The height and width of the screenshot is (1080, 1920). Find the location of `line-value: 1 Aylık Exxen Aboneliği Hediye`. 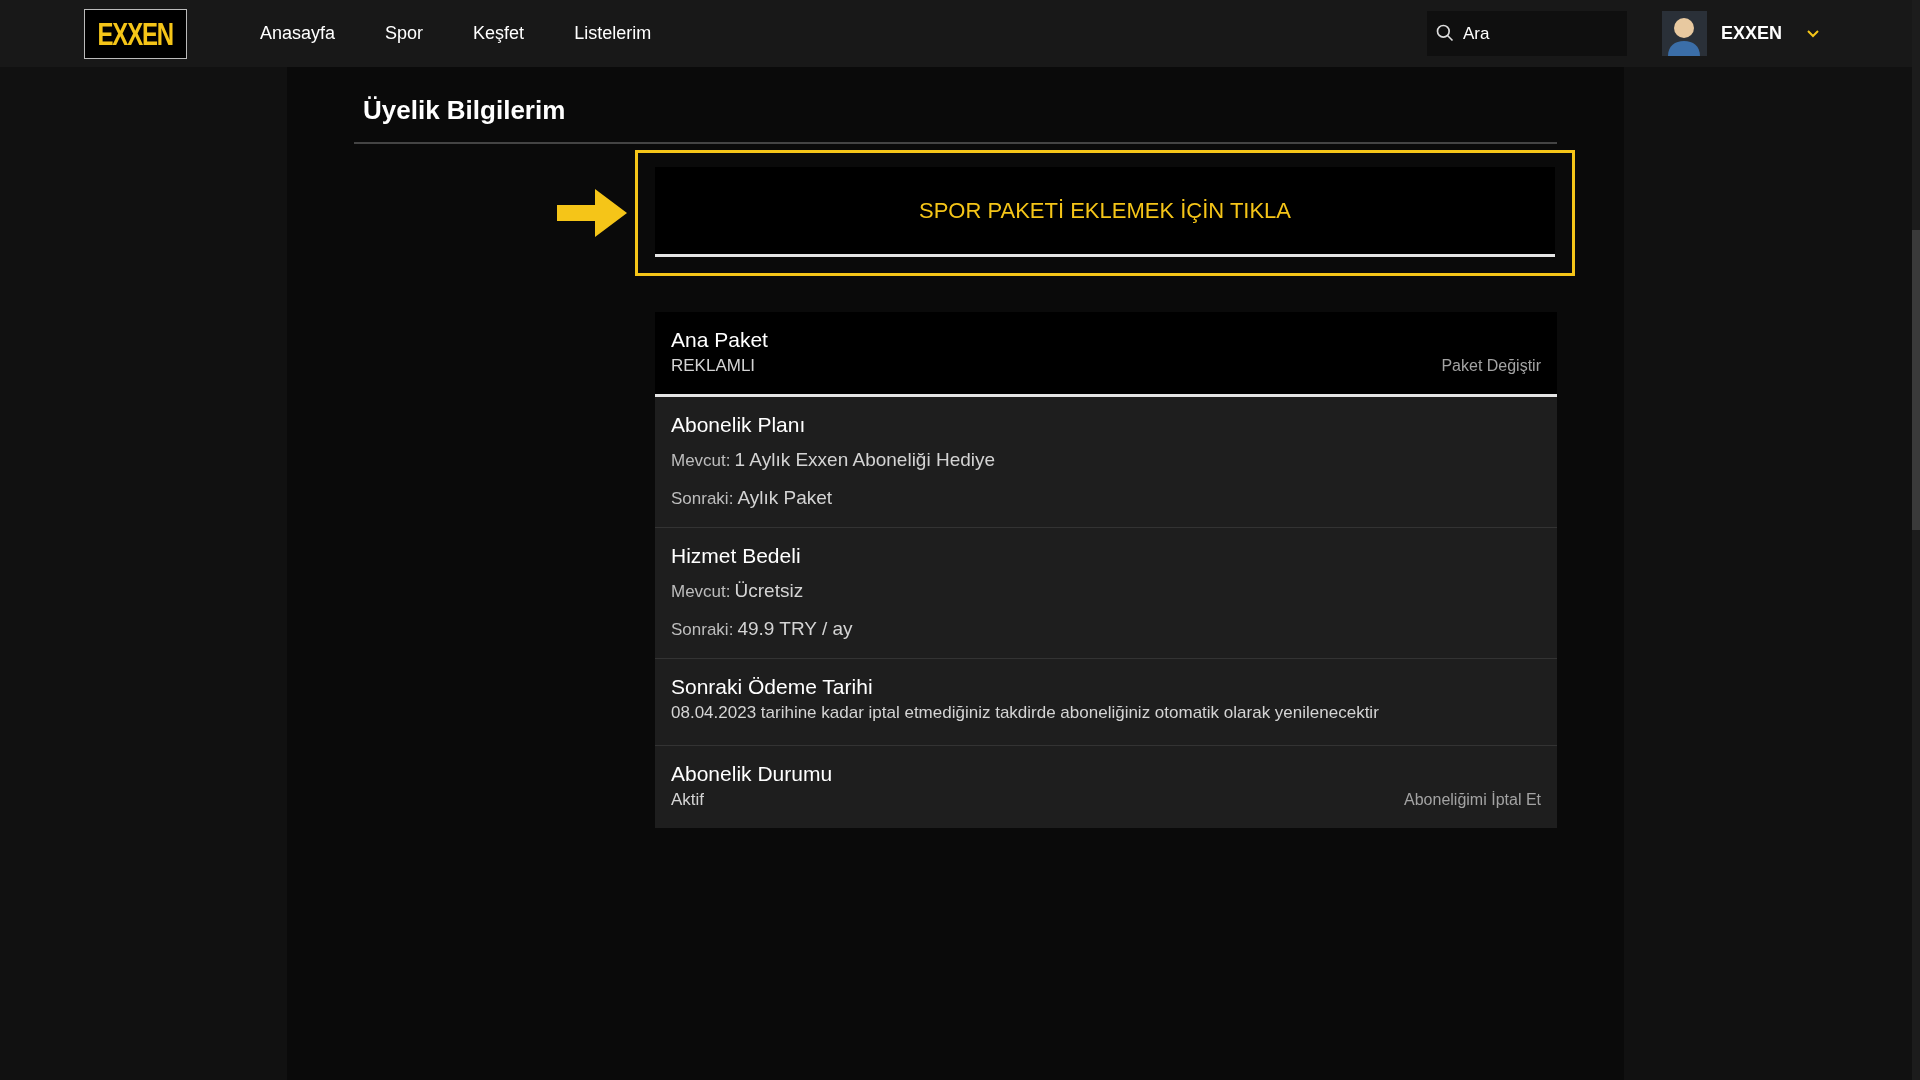

line-value: 1 Aylık Exxen Aboneliği Hediye is located at coordinates (865, 460).